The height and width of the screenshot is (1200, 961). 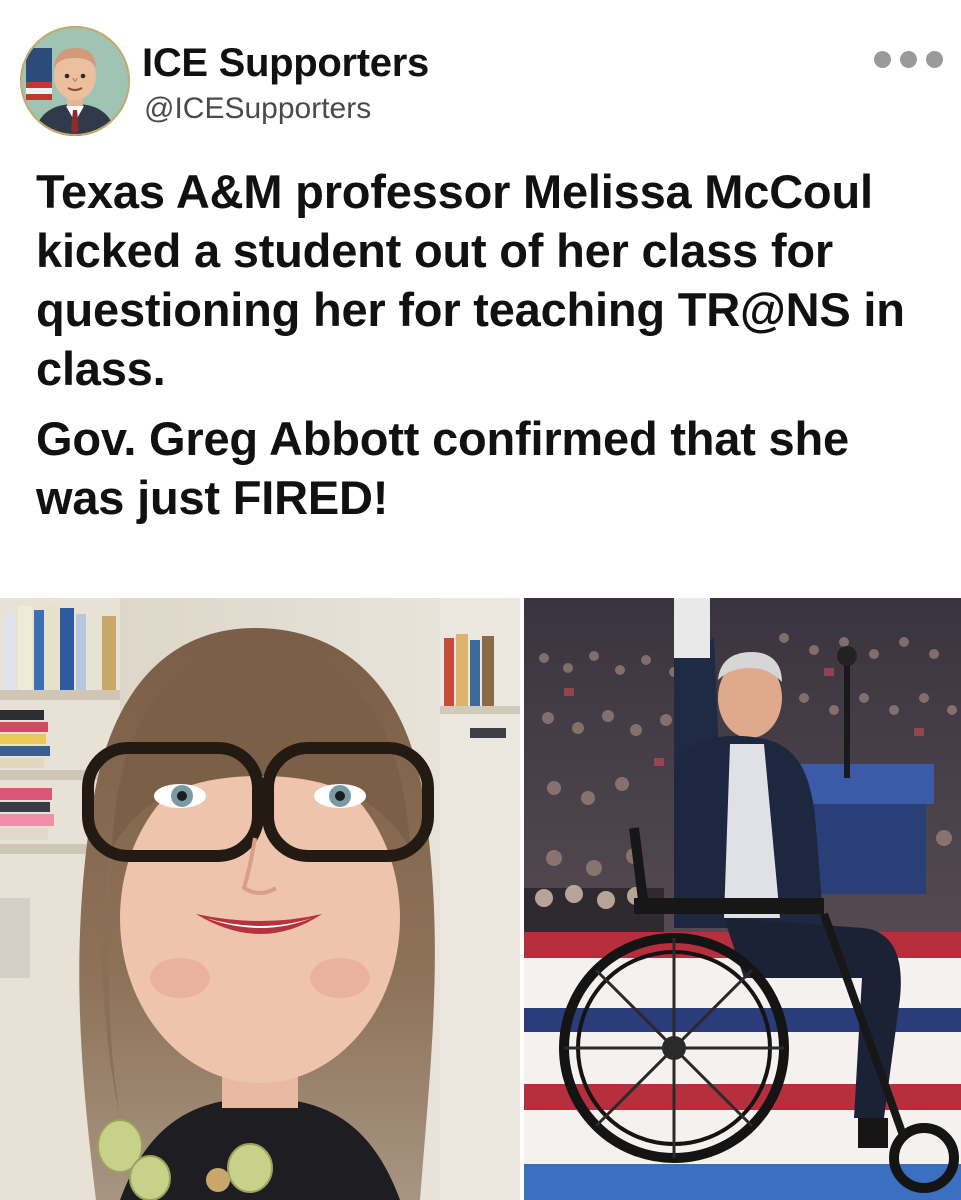 I want to click on avatar-illustration, so click(x=75, y=81).